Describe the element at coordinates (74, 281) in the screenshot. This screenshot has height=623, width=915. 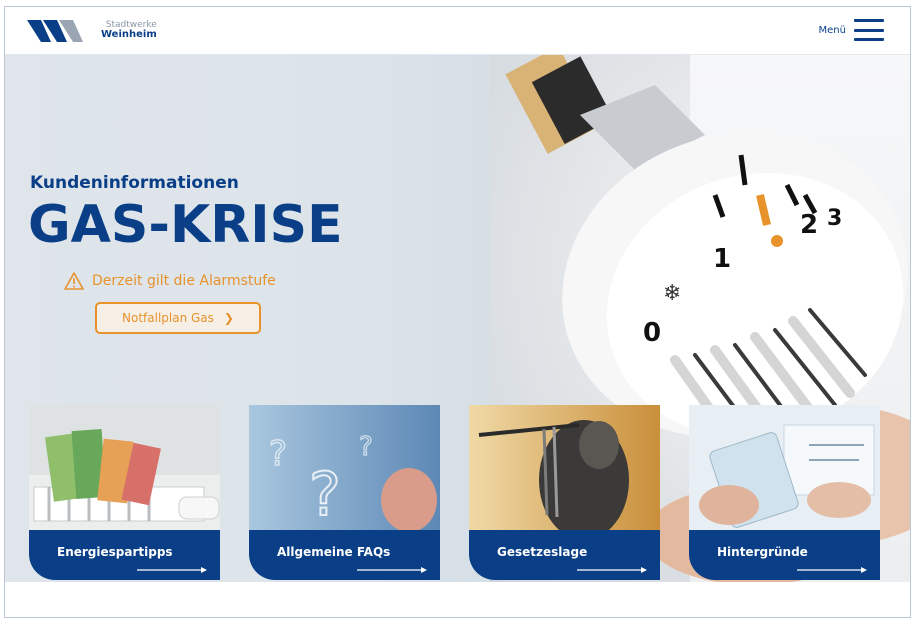
I see `warning-icon` at that location.